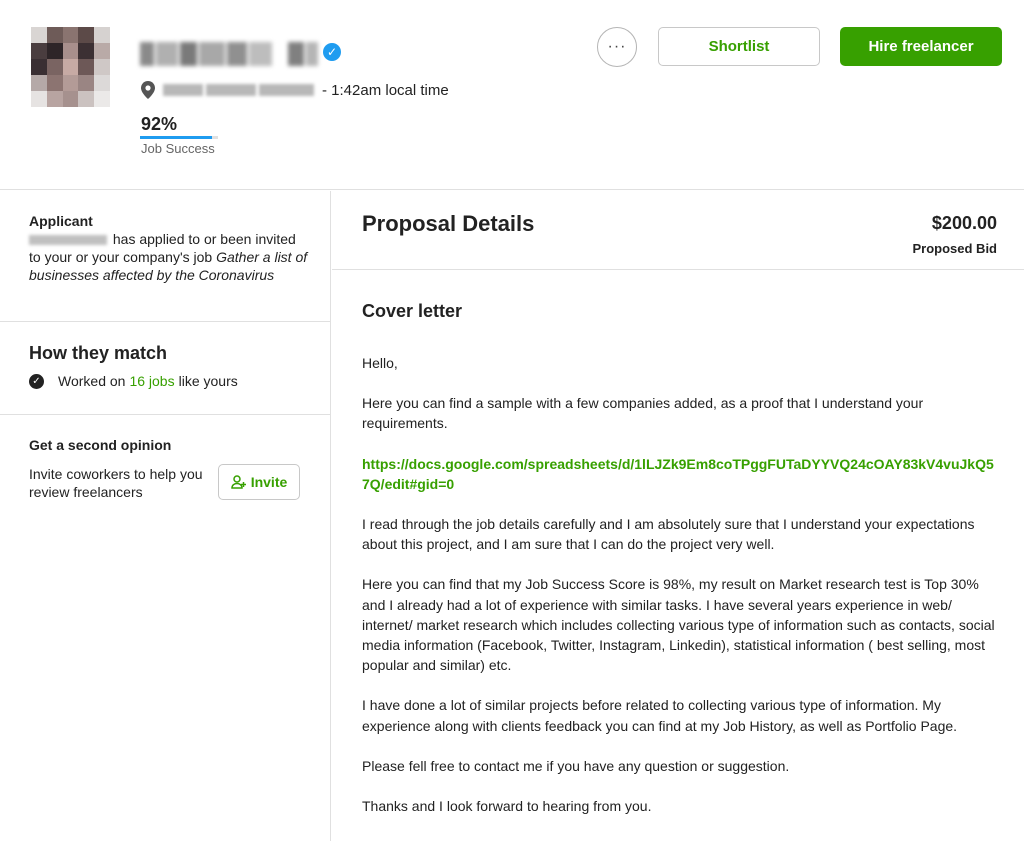  Describe the element at coordinates (332, 52) in the screenshot. I see `verified-check-icon: ✓` at that location.